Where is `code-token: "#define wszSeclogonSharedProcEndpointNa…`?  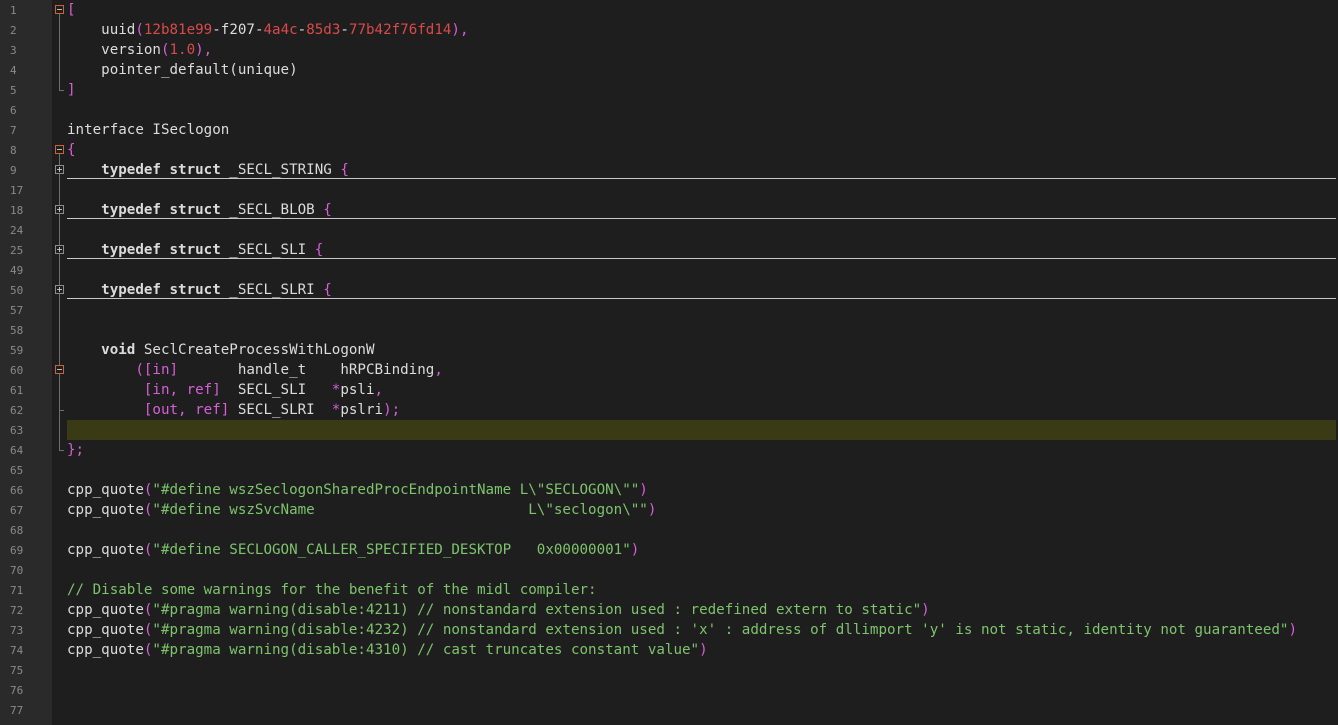 code-token: "#define wszSeclogonSharedProcEndpointNa… is located at coordinates (396, 490).